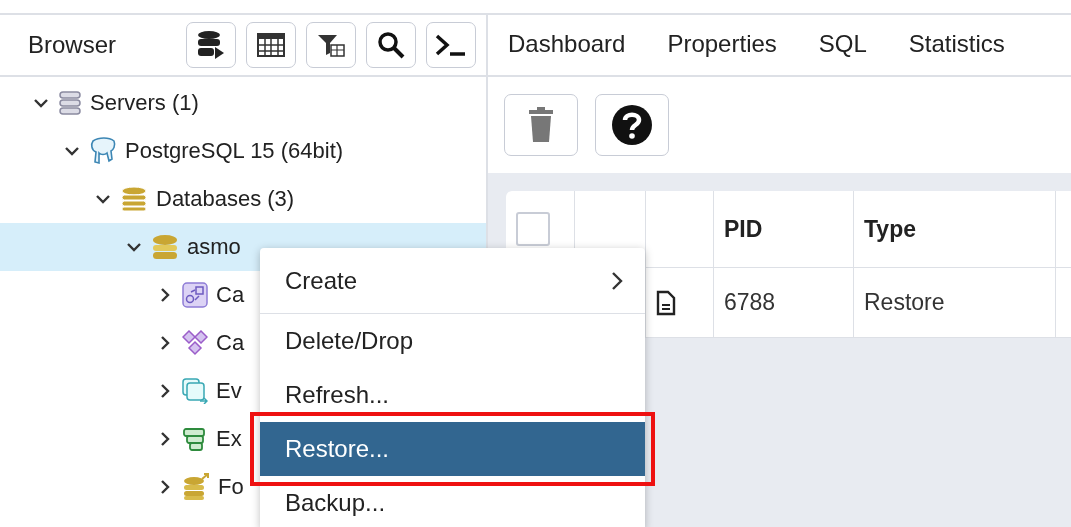  I want to click on terminal-icon, so click(451, 45).